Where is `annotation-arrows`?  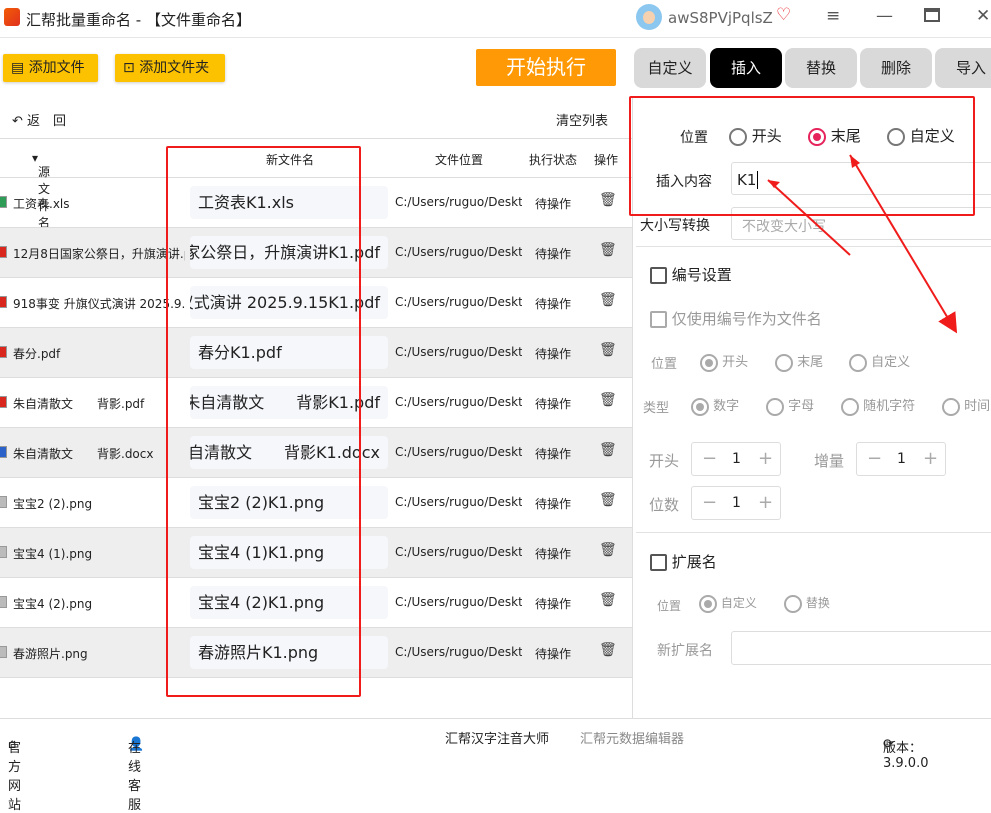 annotation-arrows is located at coordinates (862, 244).